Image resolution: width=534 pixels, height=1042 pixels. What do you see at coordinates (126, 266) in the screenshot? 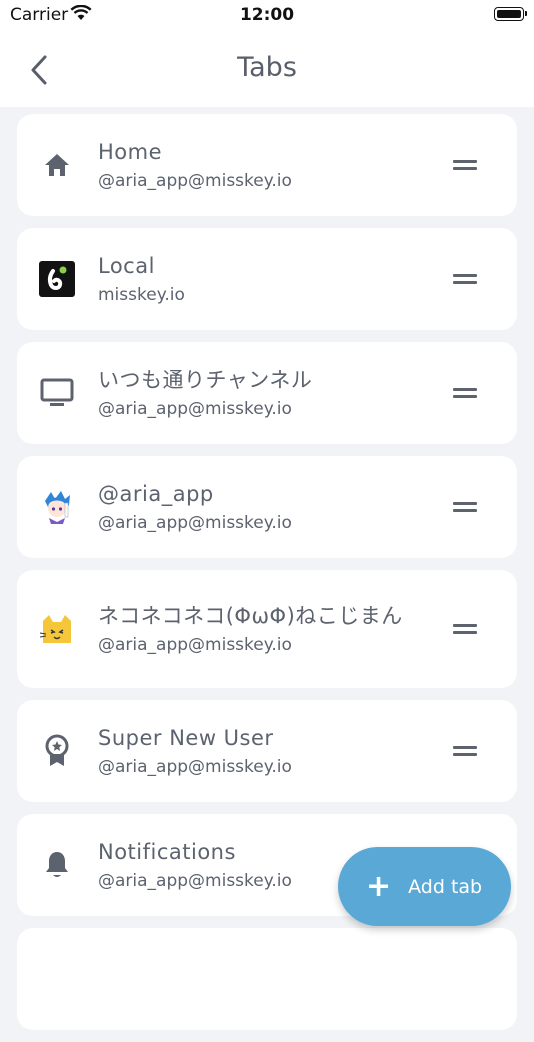
I see `tab-title: Local` at bounding box center [126, 266].